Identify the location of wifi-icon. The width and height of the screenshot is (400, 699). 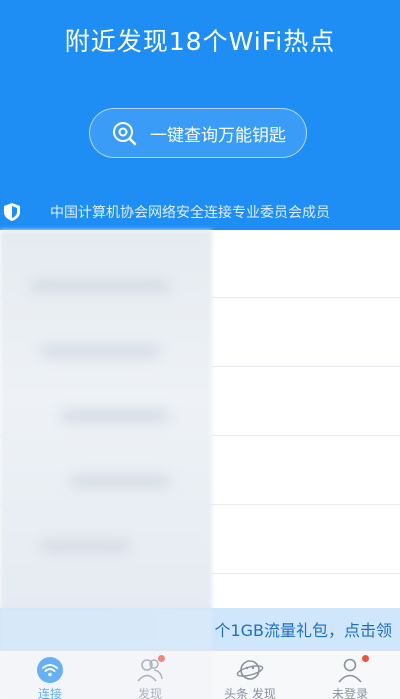
(50, 670).